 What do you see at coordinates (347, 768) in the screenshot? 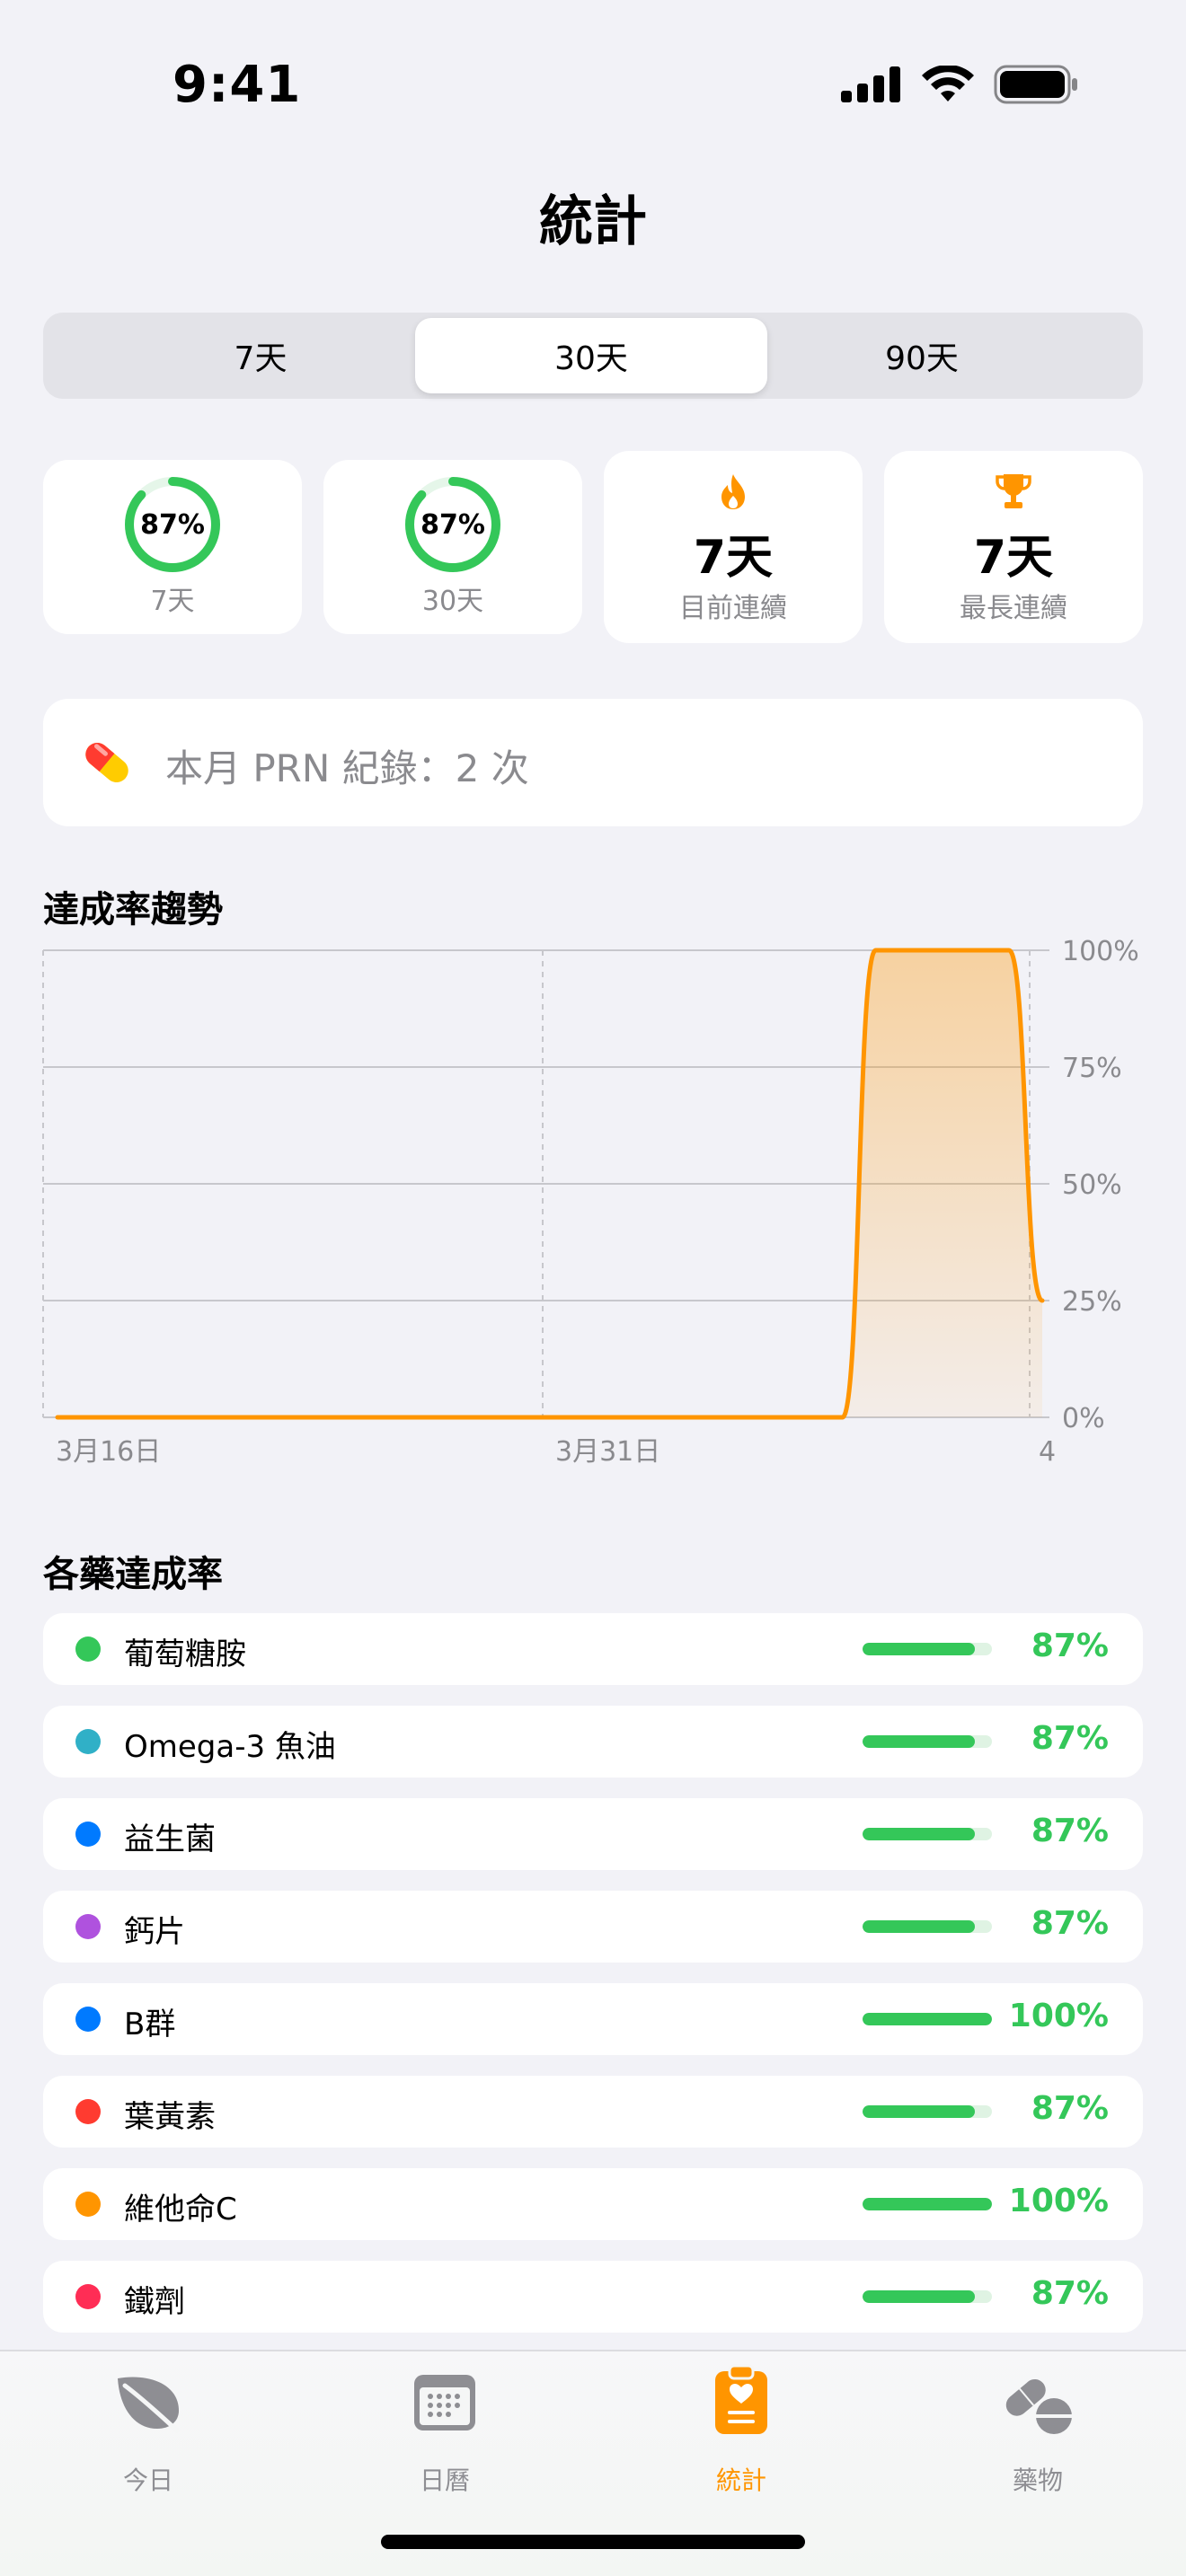
I see `prn-summary-text: 本月 PRN 紀錄：2 次` at bounding box center [347, 768].